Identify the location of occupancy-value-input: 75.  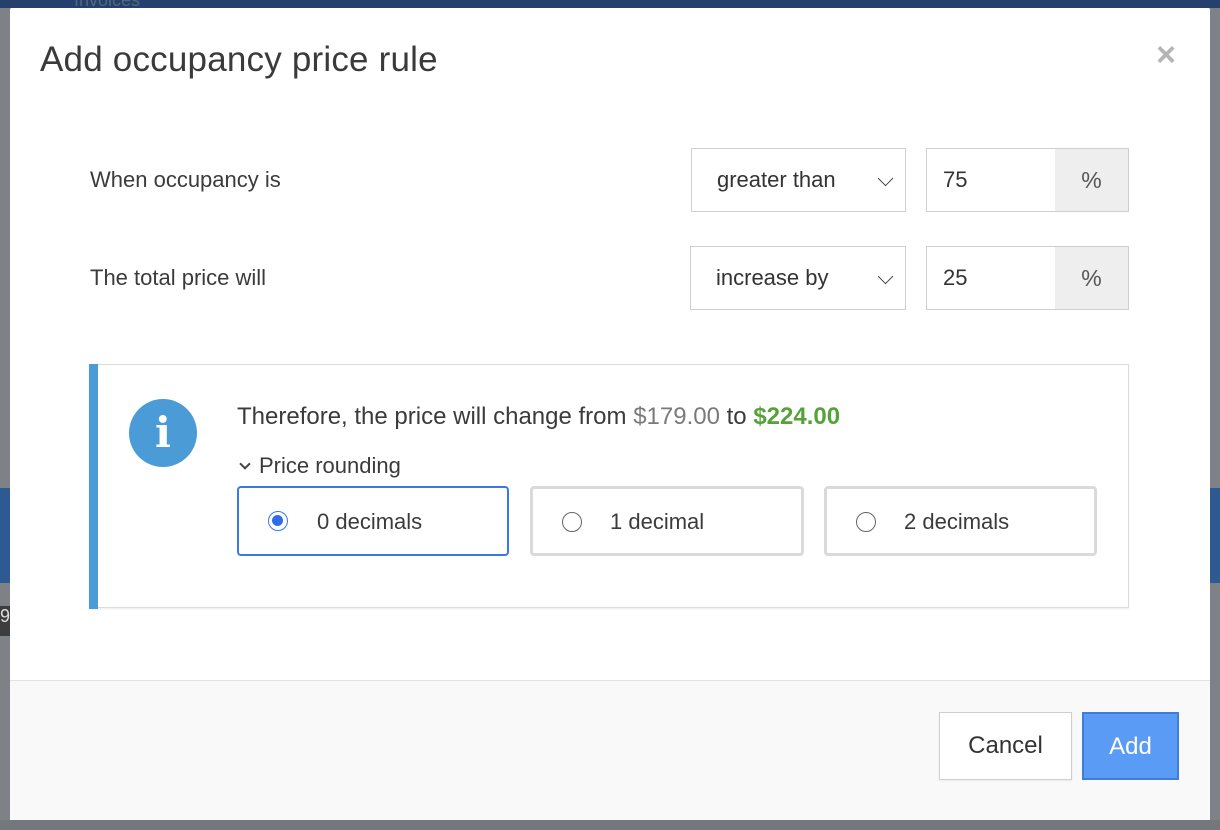
(991, 180).